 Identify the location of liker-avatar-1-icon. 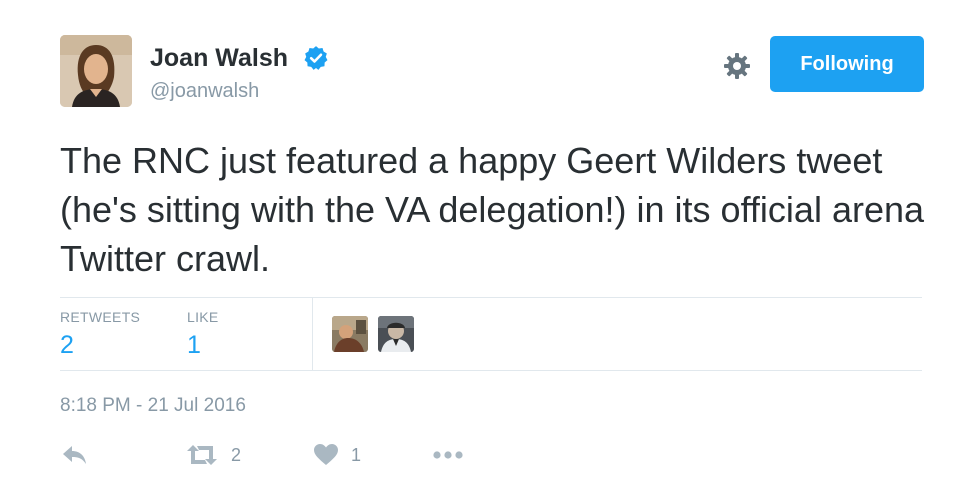
(350, 334).